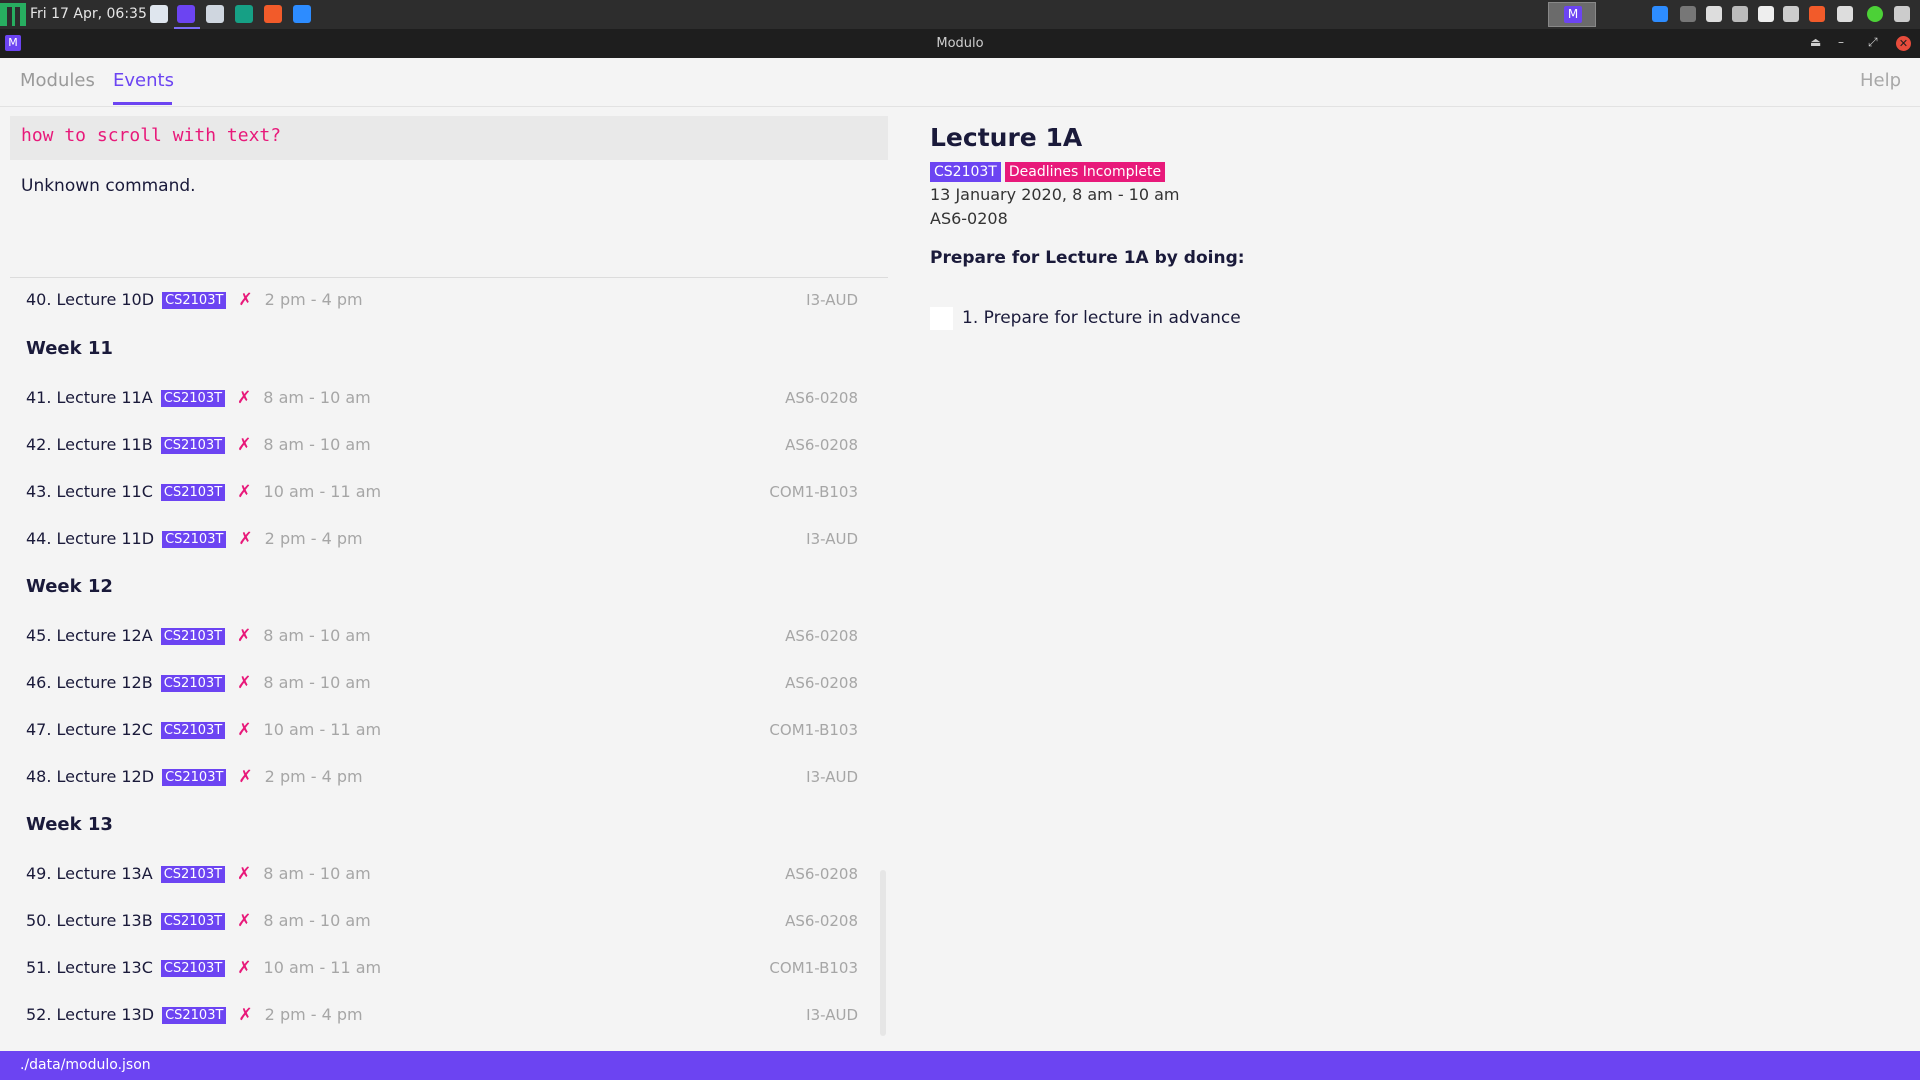 This screenshot has width=1920, height=1080. Describe the element at coordinates (89, 920) in the screenshot. I see `event-title: 50. Lecture 13B` at that location.